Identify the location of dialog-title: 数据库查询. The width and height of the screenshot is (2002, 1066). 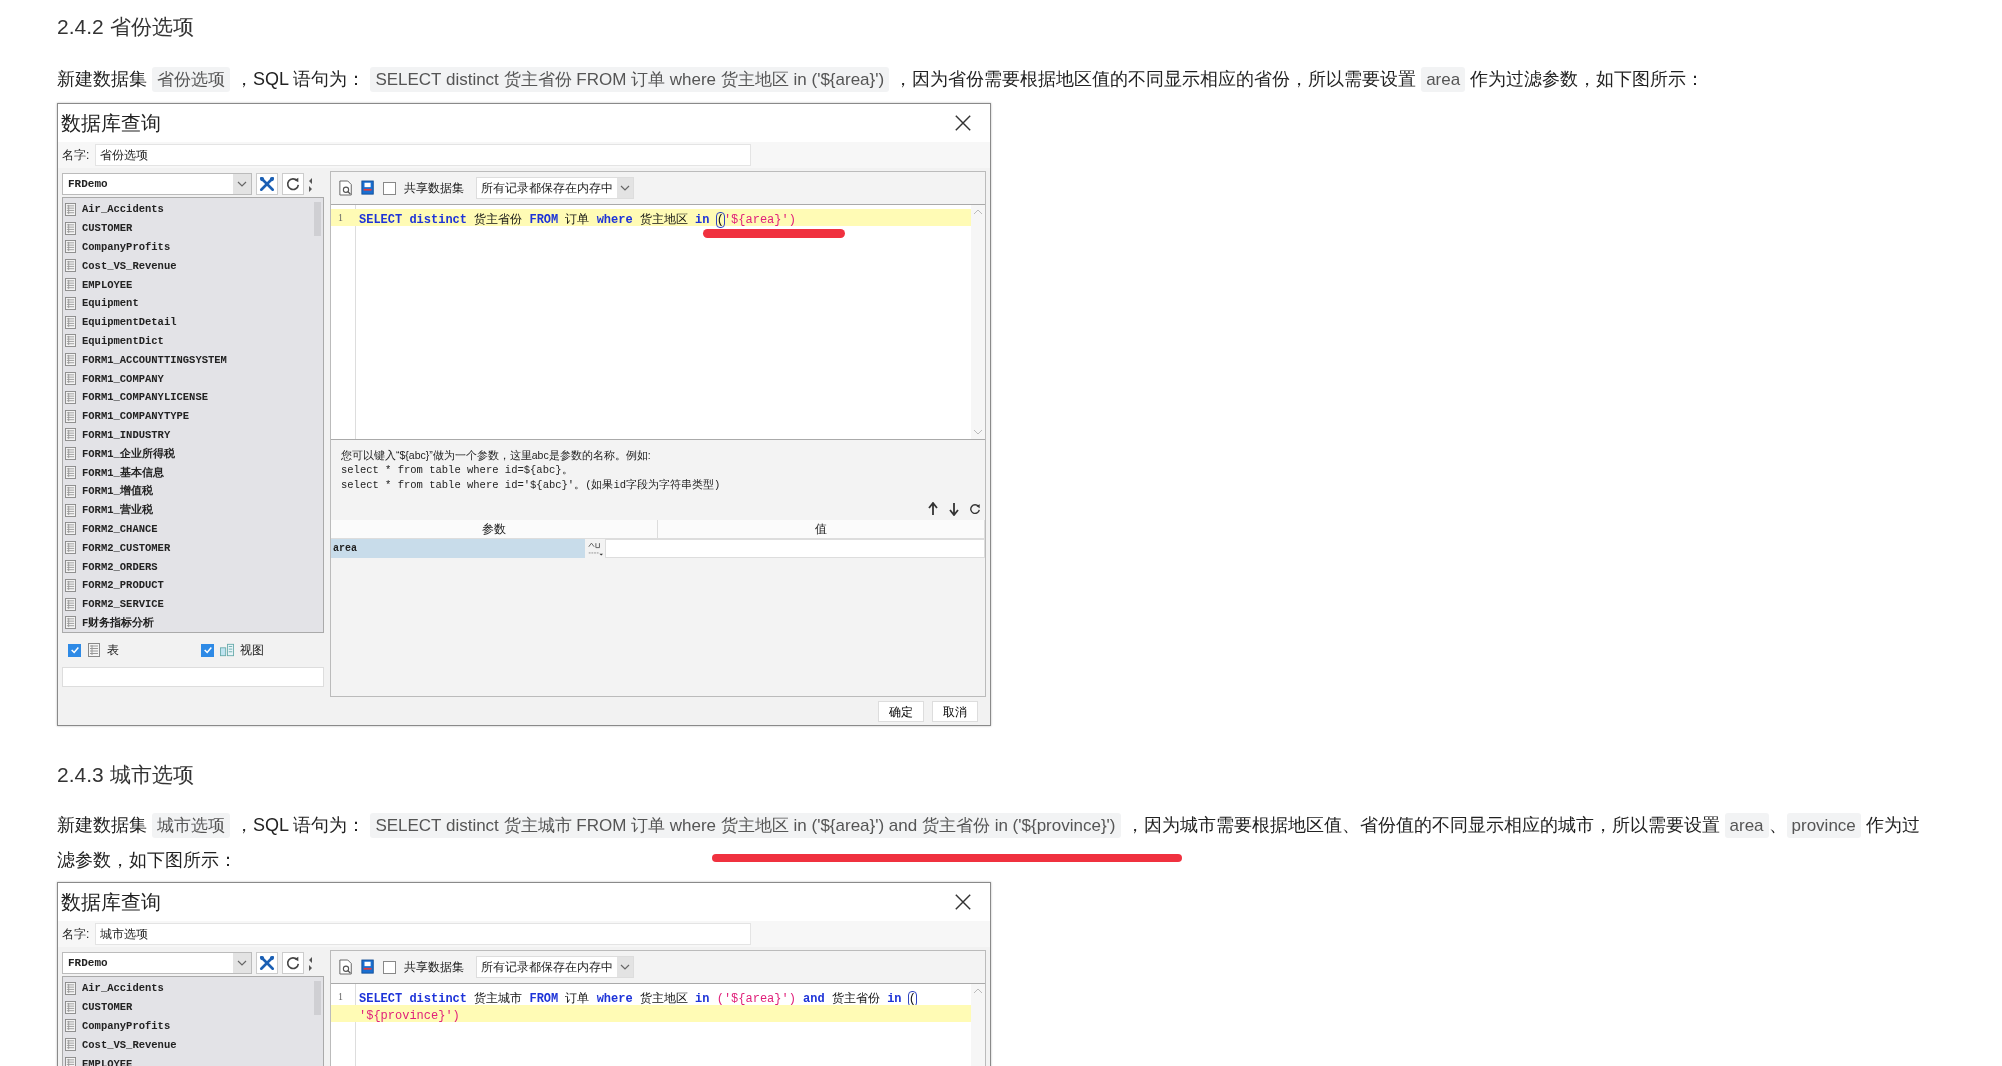
(111, 123).